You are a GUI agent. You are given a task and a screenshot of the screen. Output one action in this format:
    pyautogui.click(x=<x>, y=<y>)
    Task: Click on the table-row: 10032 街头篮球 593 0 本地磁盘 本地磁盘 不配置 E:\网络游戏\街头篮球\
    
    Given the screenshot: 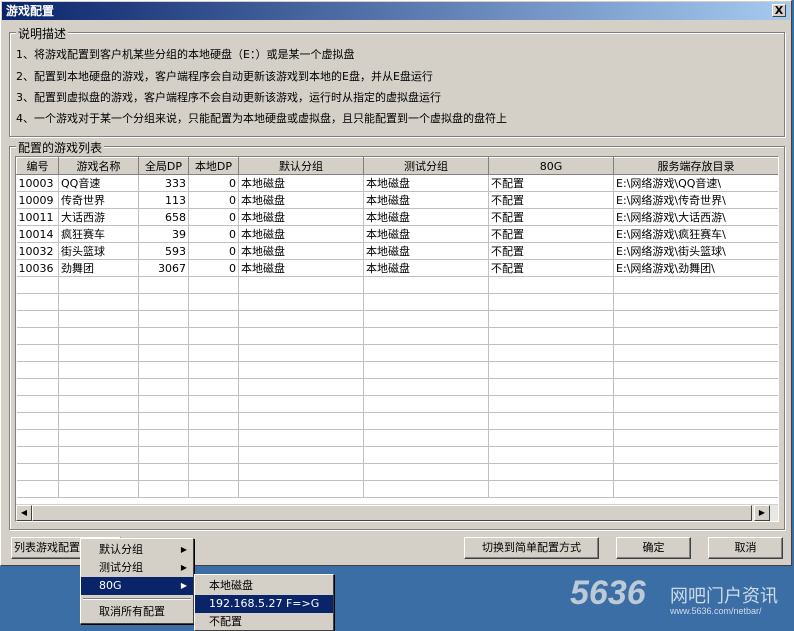 What is the action you would take?
    pyautogui.click(x=397, y=251)
    